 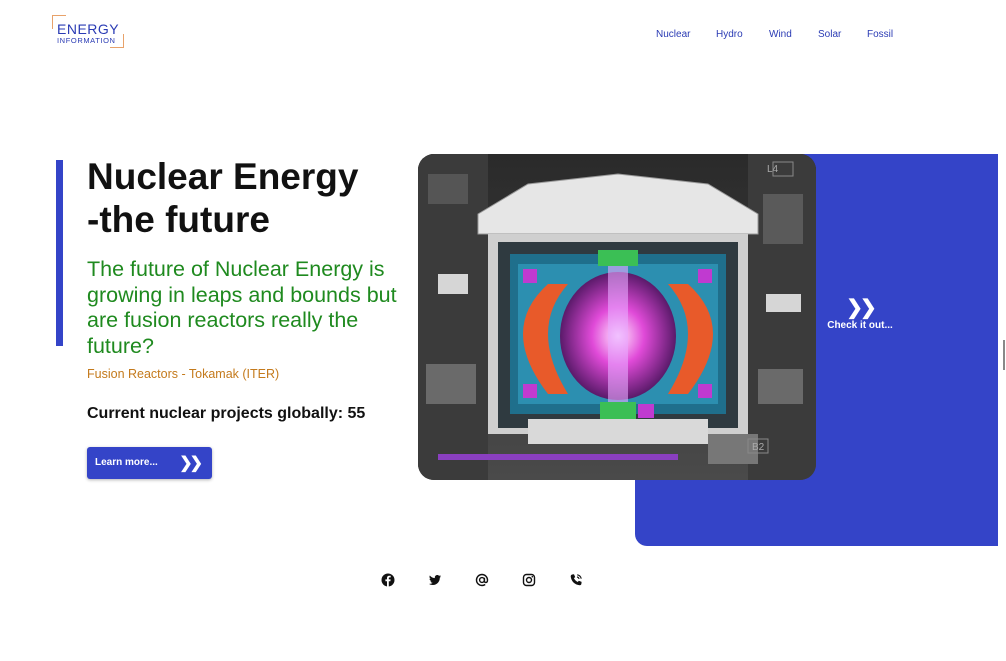 I want to click on nav-link-wind: Wind, so click(x=780, y=34).